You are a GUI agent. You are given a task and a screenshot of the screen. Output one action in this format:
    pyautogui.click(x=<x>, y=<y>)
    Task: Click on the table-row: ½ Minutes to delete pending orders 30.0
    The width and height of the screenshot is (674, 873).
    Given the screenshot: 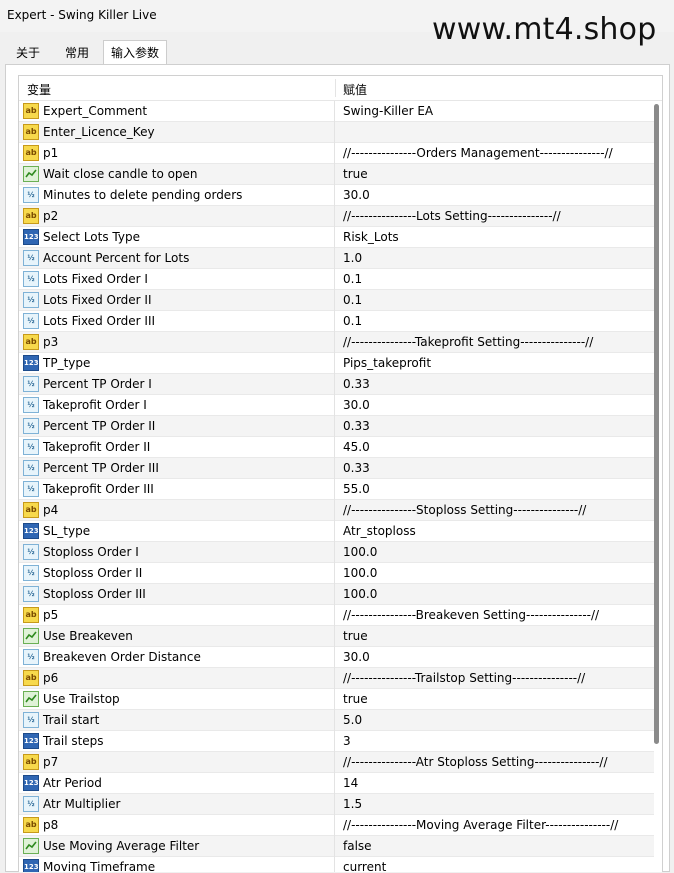 What is the action you would take?
    pyautogui.click(x=336, y=195)
    